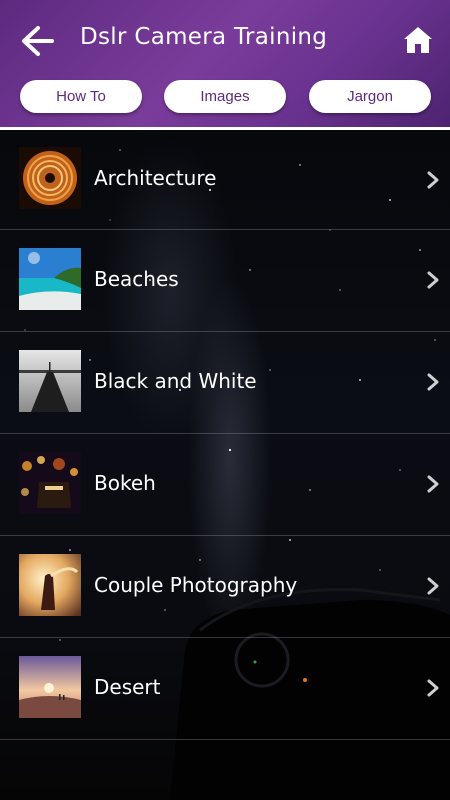  What do you see at coordinates (225, 281) in the screenshot?
I see `list-item-beaches: Beaches` at bounding box center [225, 281].